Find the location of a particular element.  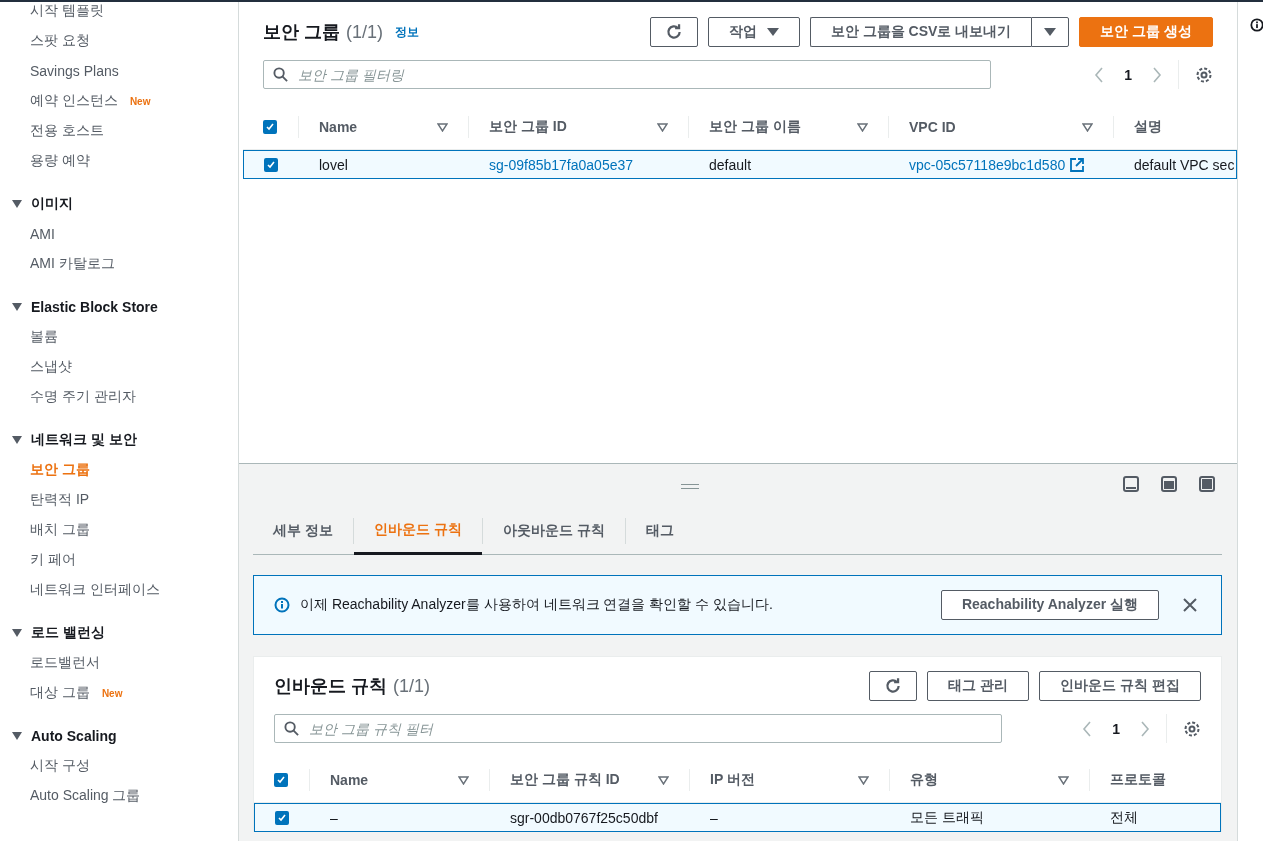

sidebar-item: Savings Plans is located at coordinates (74, 71).